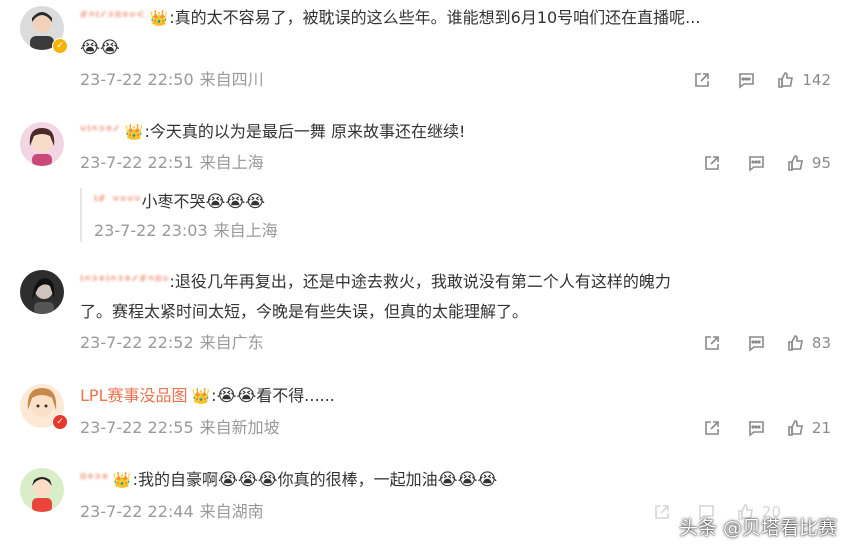 The height and width of the screenshot is (548, 851). Describe the element at coordinates (175, 479) in the screenshot. I see `comment-text: :我的自豪啊` at that location.